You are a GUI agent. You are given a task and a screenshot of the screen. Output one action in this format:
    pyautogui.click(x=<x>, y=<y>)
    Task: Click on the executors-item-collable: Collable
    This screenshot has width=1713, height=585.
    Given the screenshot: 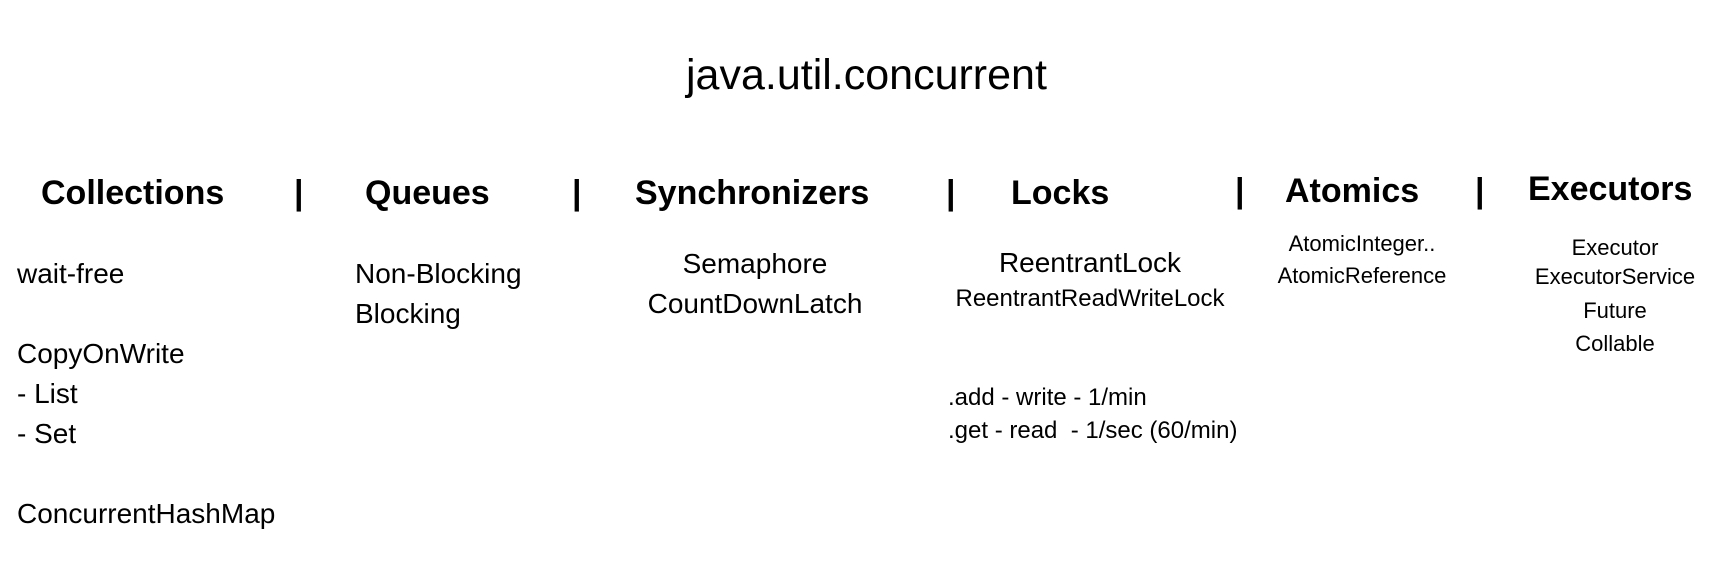 What is the action you would take?
    pyautogui.click(x=1615, y=343)
    